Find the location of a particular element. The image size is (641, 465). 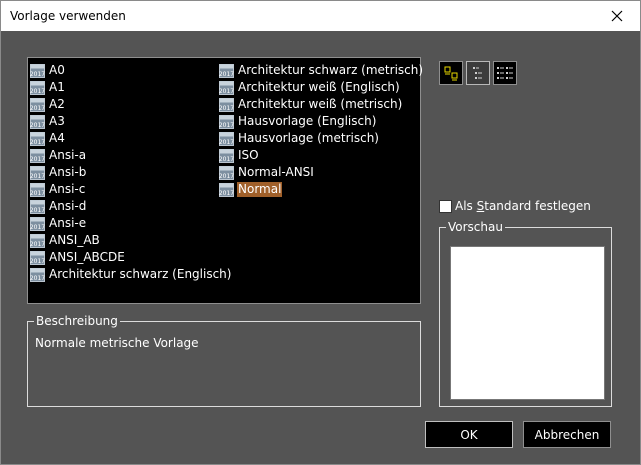

description-text: Normale metrische Vorlage is located at coordinates (117, 343).